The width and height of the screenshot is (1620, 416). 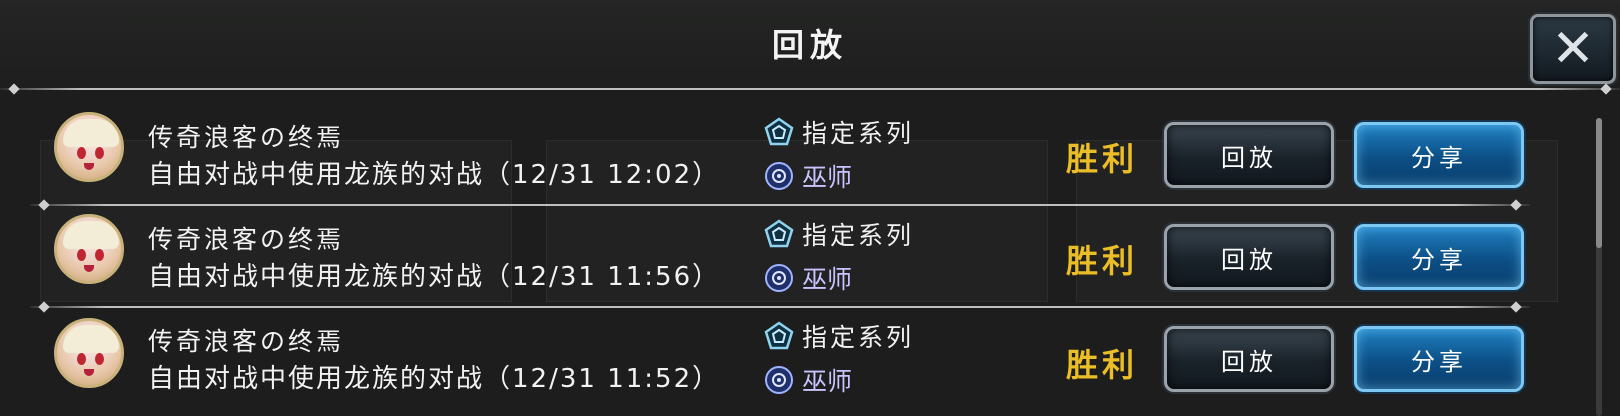 I want to click on match-description: 自由对战中使用龙族的对战（12/31 12:02）, so click(x=434, y=175).